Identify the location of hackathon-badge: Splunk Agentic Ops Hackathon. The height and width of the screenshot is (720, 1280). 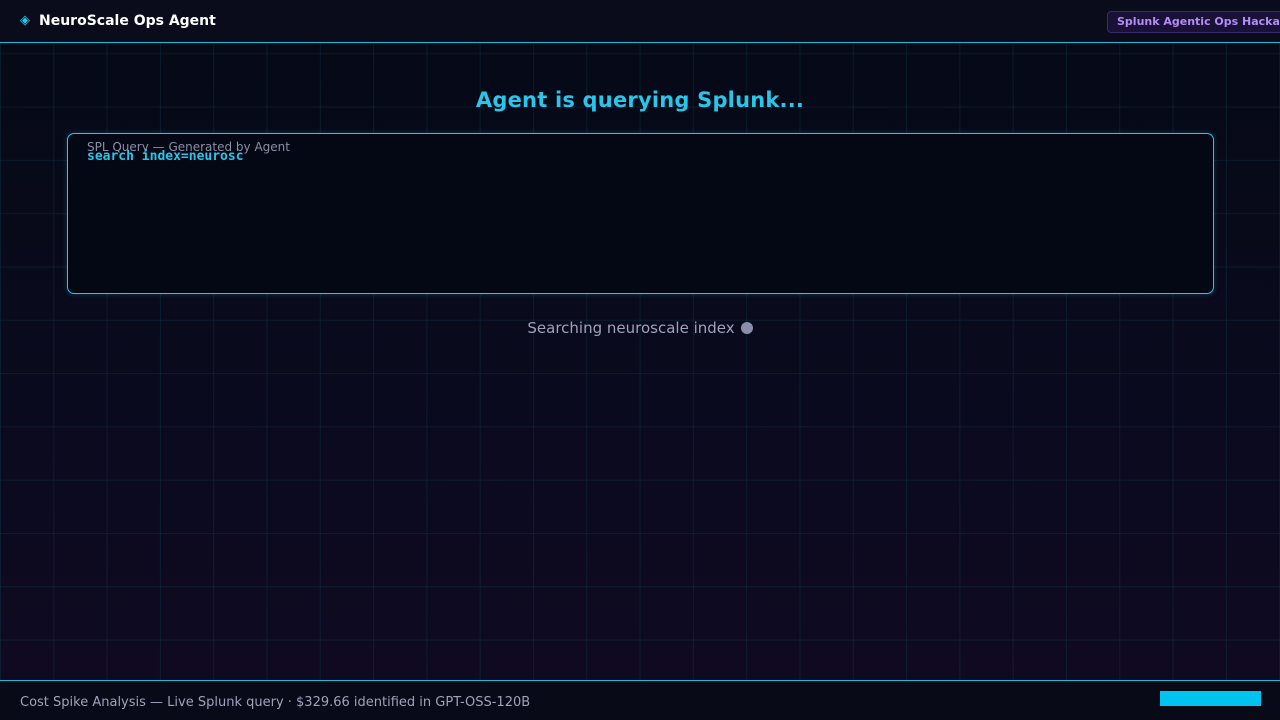
(1193, 22).